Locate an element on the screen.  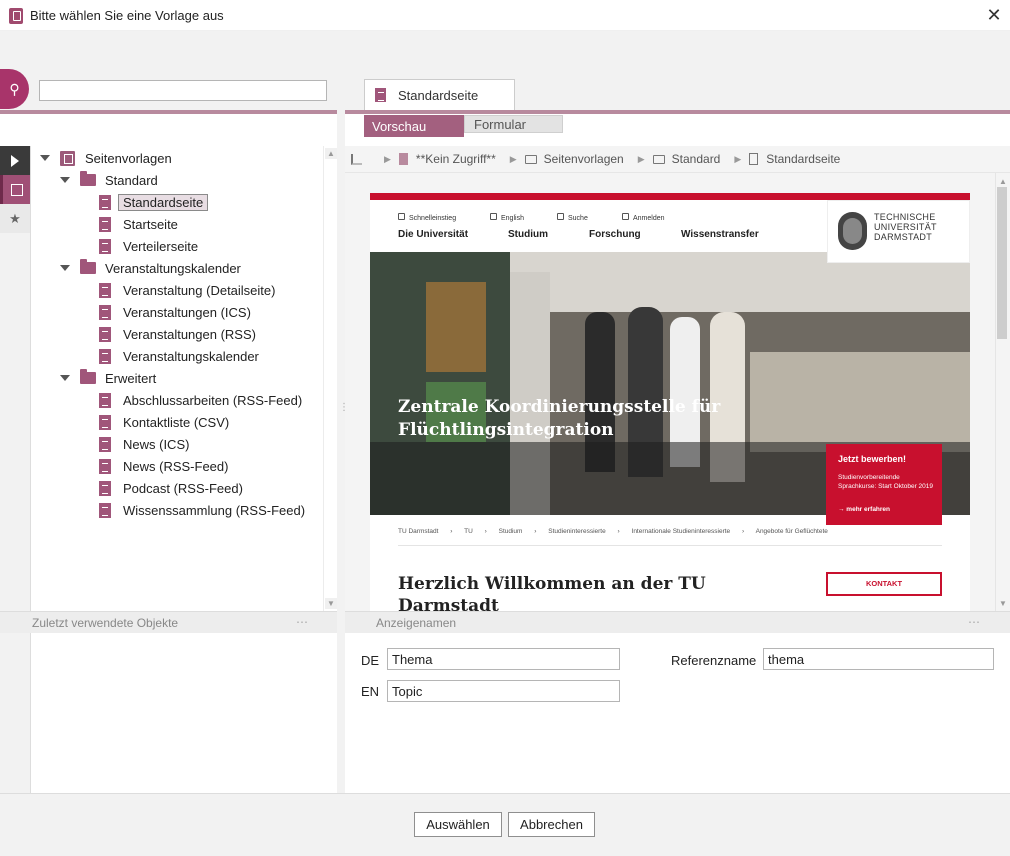
tree-icon is located at coordinates (15, 189).